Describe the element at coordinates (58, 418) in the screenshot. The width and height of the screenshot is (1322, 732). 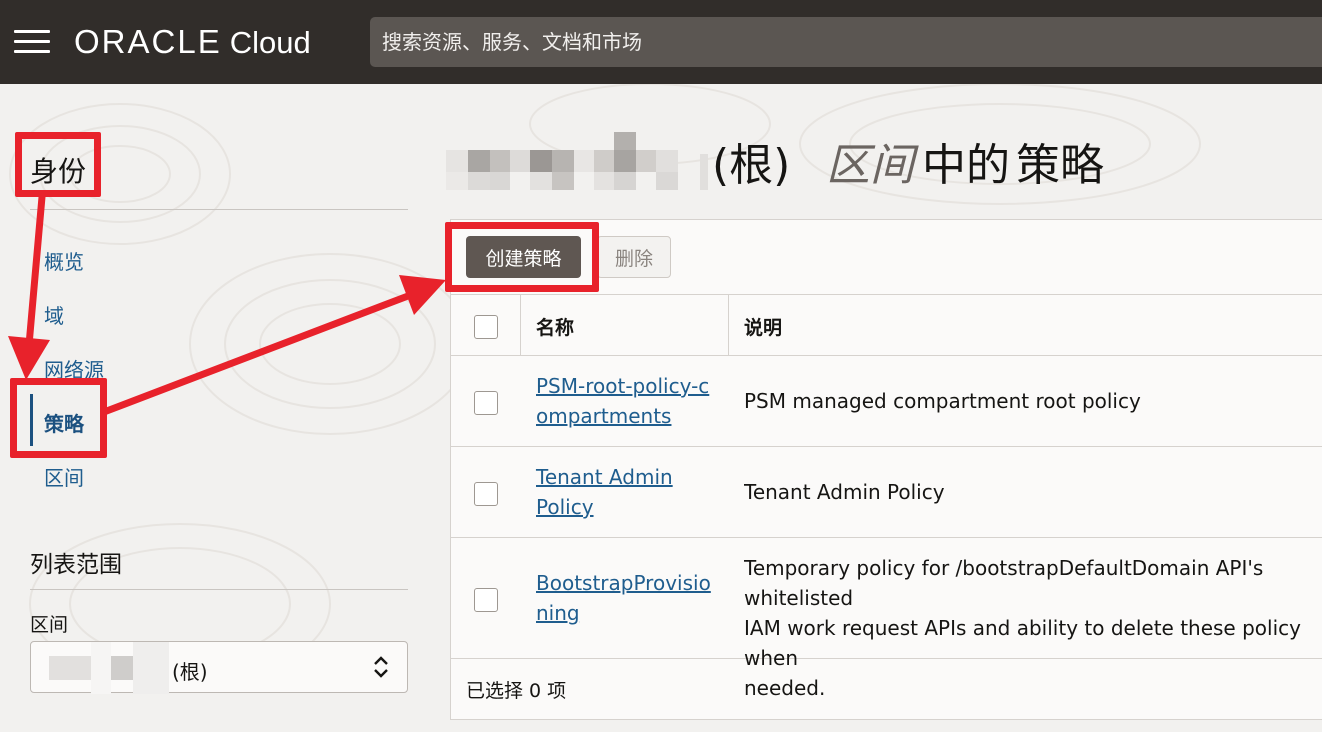
I see `annotation-highlight-policies` at that location.